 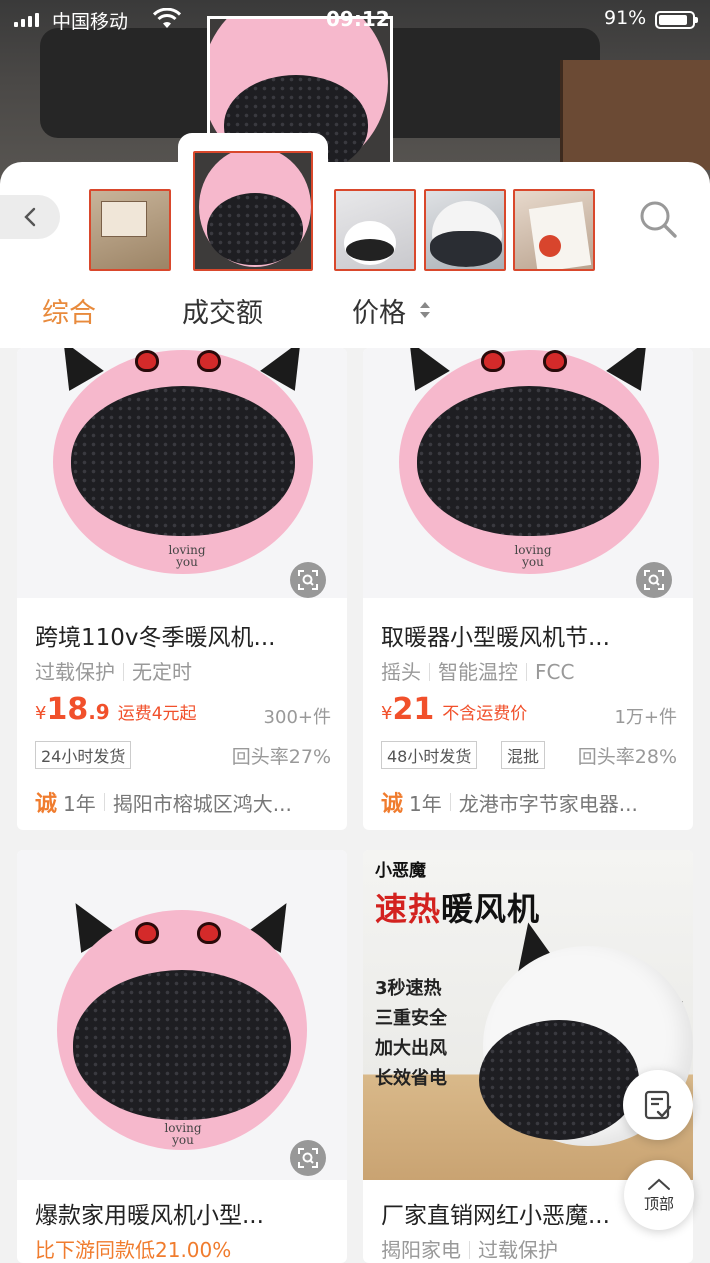 I want to click on status-bar: 中国移动 09:12 91%, so click(x=355, y=20).